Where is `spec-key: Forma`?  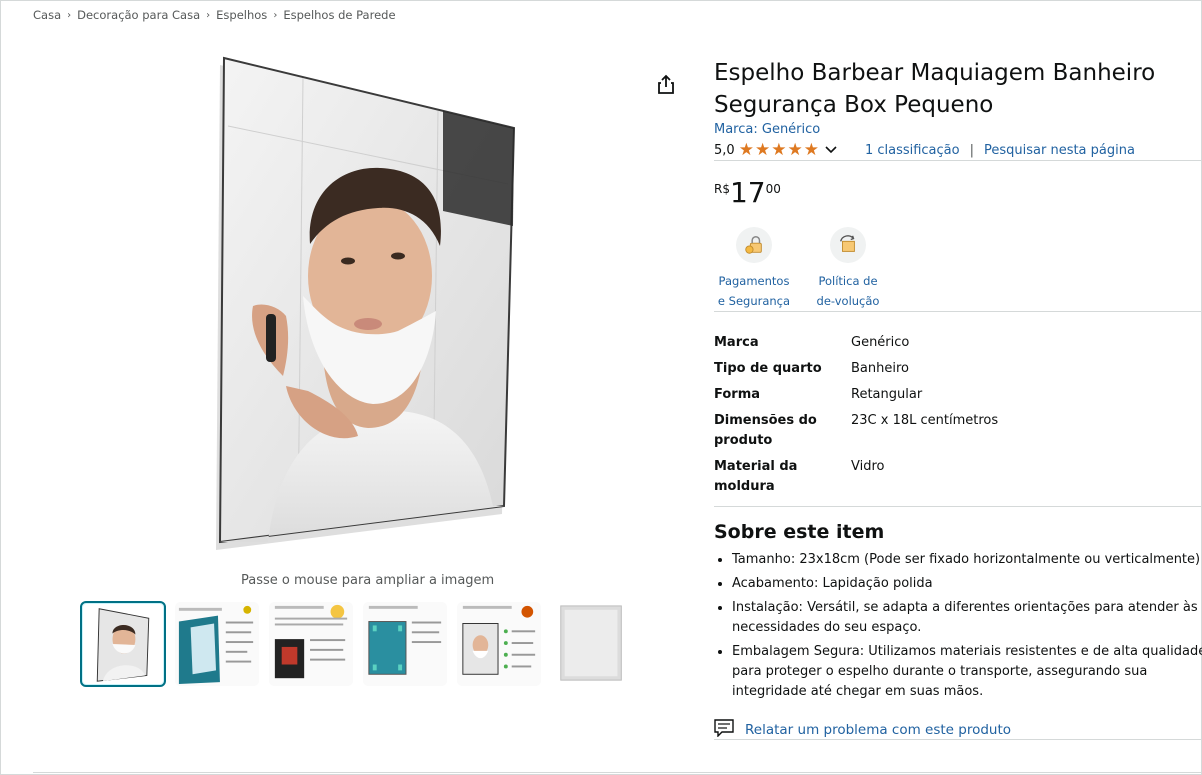
spec-key: Forma is located at coordinates (737, 394).